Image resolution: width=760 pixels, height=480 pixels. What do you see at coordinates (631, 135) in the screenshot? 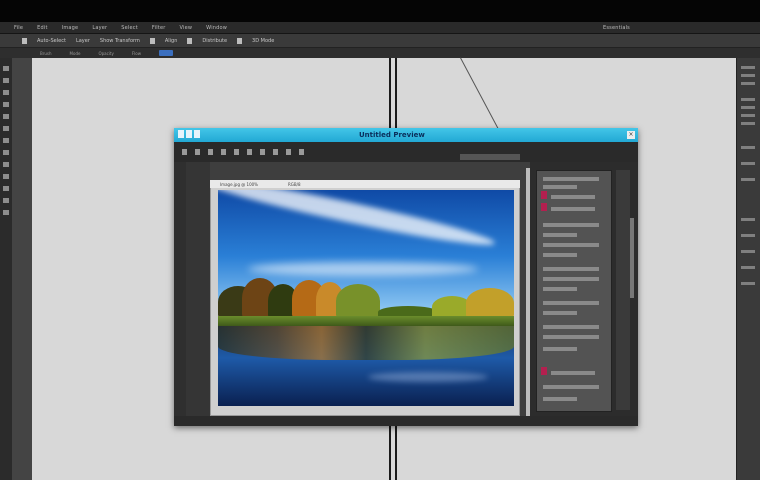
I see `close-icon: ×` at bounding box center [631, 135].